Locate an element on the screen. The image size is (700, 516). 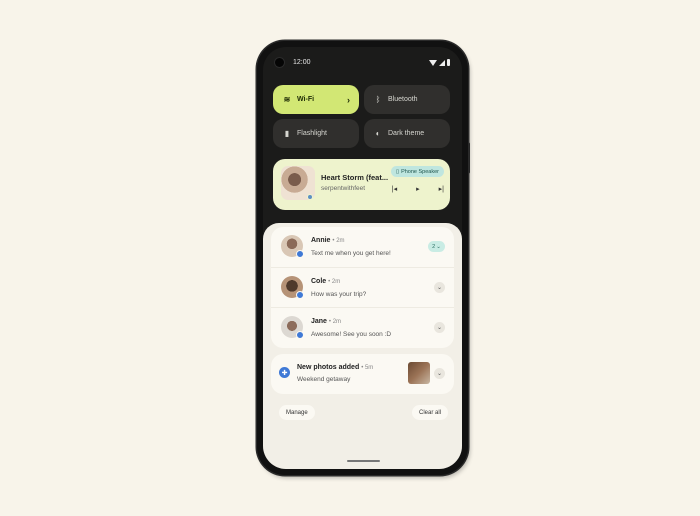
play-icon: ▸ is located at coordinates (418, 189).